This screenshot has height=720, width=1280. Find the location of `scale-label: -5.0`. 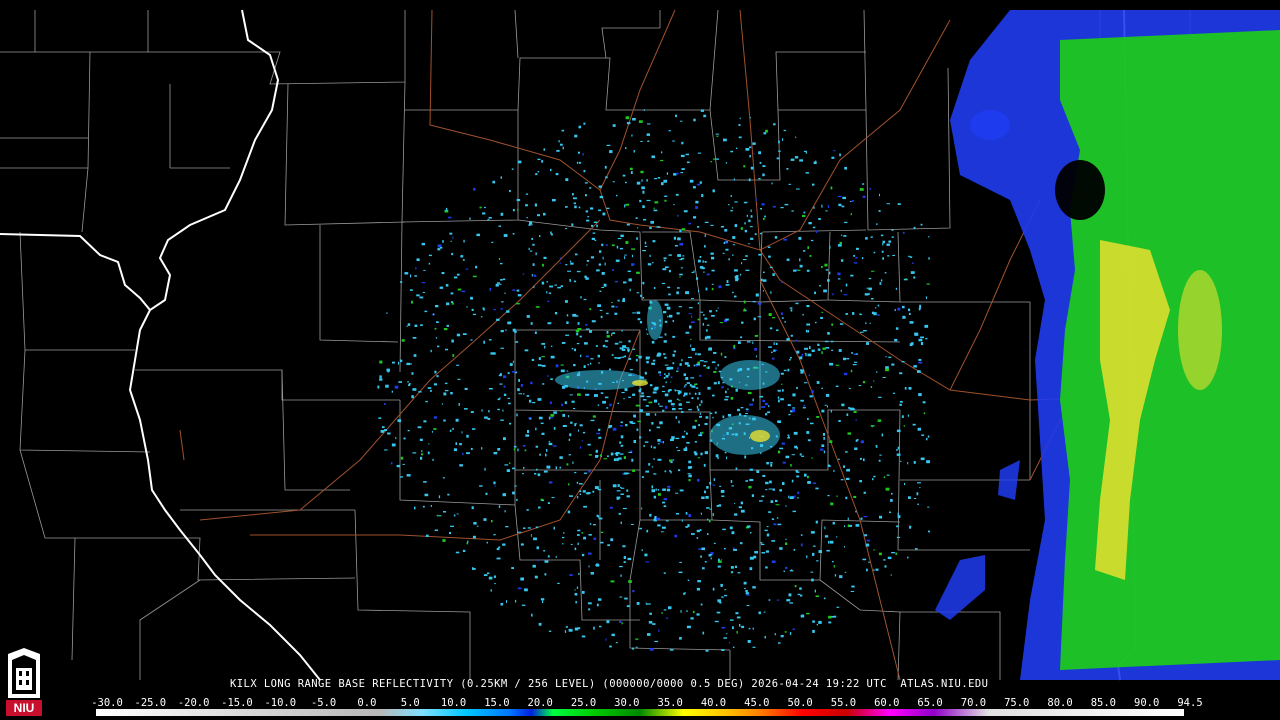

scale-label: -5.0 is located at coordinates (323, 703).